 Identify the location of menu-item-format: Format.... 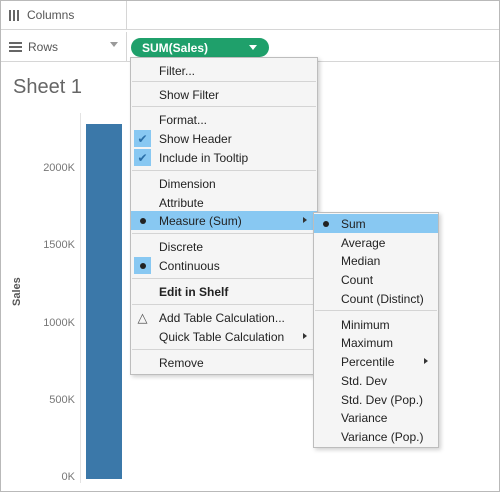
(224, 119).